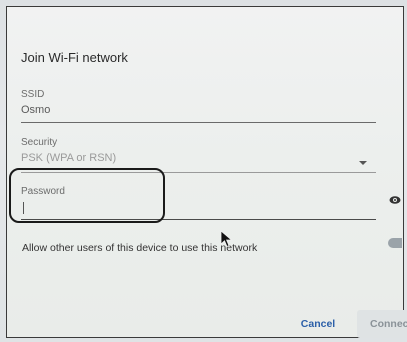  I want to click on ssid-field: Osmo, so click(35, 110).